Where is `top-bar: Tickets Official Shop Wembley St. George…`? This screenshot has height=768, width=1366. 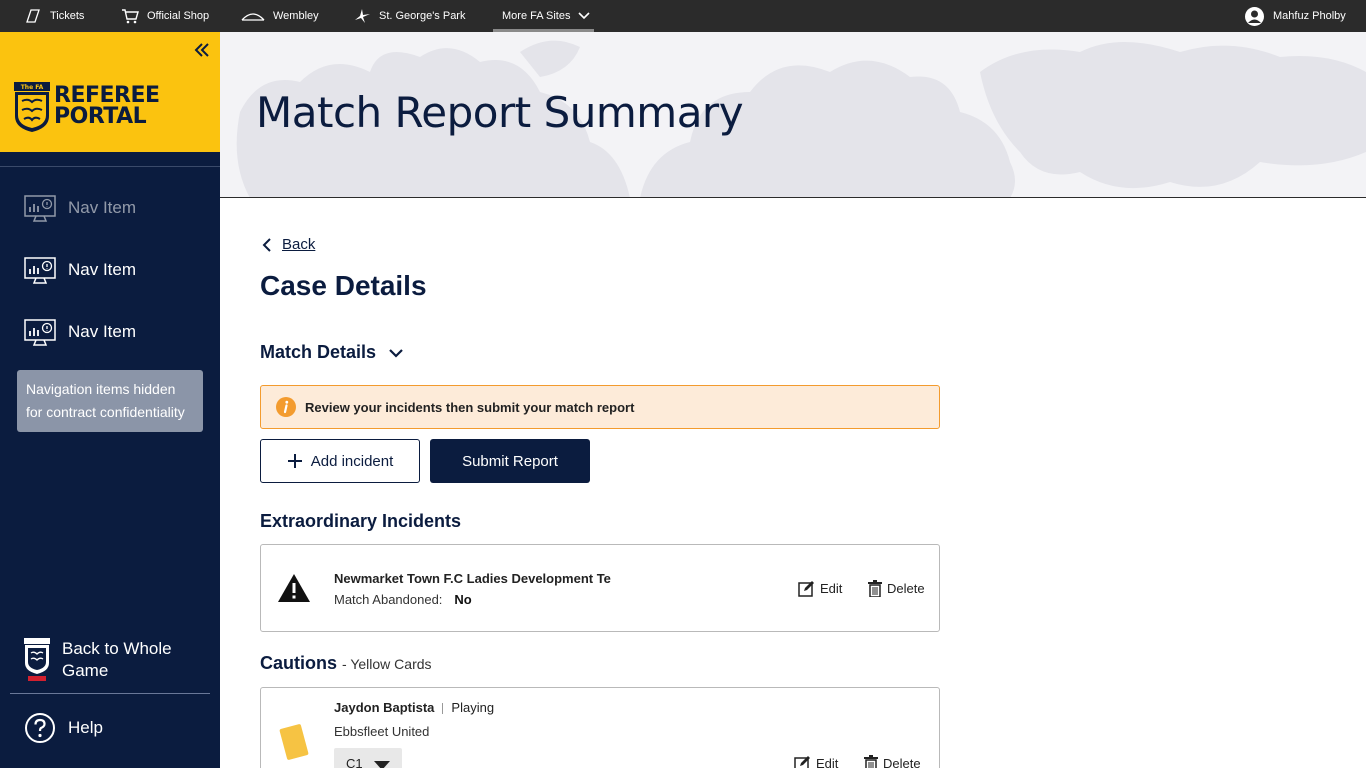
top-bar: Tickets Official Shop Wembley St. George… is located at coordinates (683, 16).